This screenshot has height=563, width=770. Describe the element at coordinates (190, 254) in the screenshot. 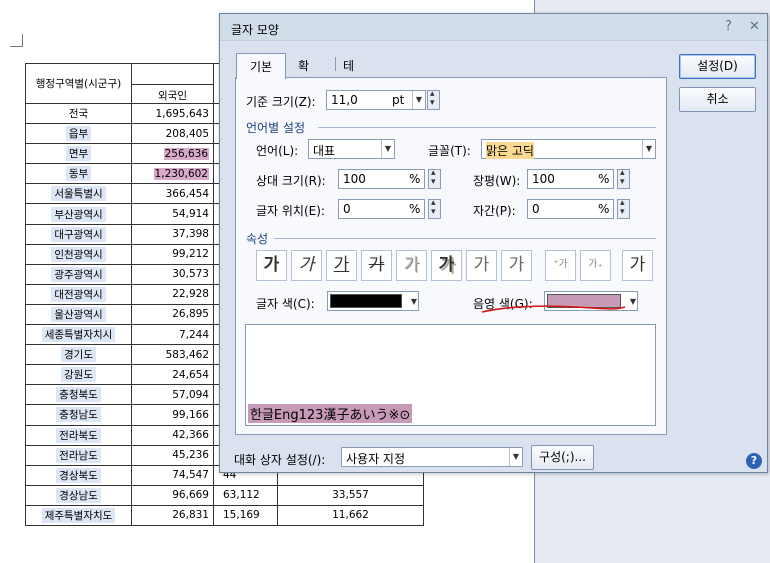

I see `foreign-cell: 99,212` at that location.